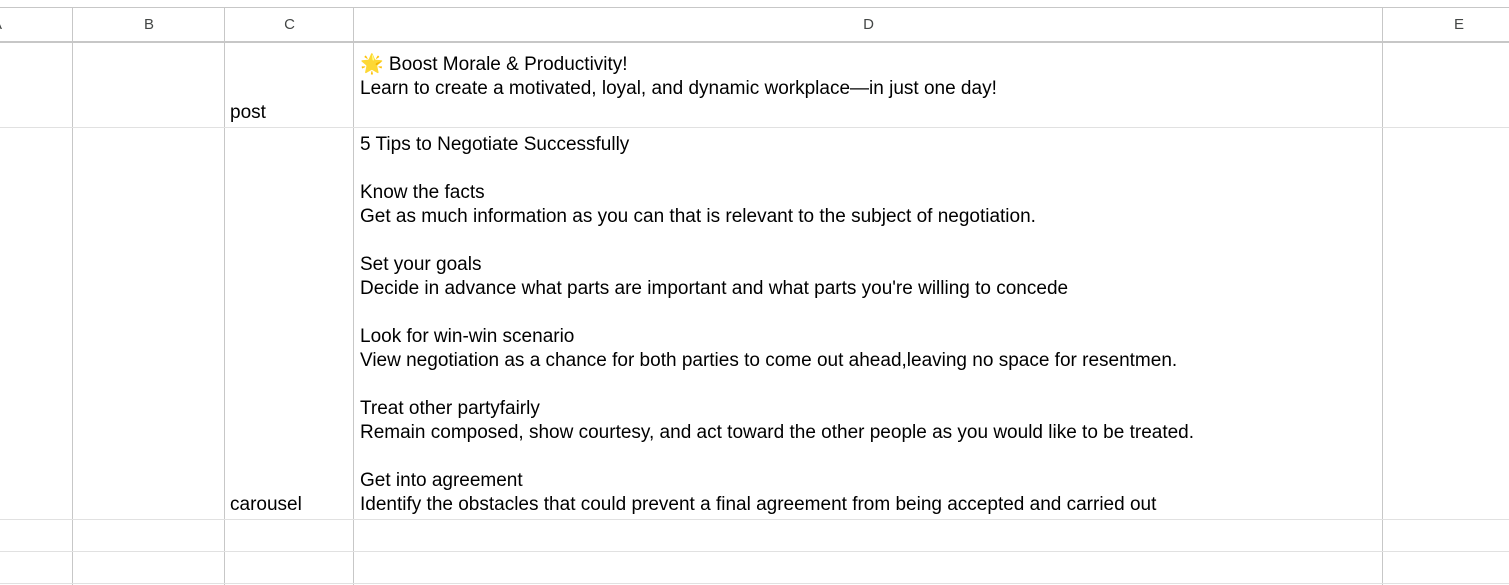 The width and height of the screenshot is (1509, 585). What do you see at coordinates (1, 24) in the screenshot?
I see `column-header-a-label: A` at bounding box center [1, 24].